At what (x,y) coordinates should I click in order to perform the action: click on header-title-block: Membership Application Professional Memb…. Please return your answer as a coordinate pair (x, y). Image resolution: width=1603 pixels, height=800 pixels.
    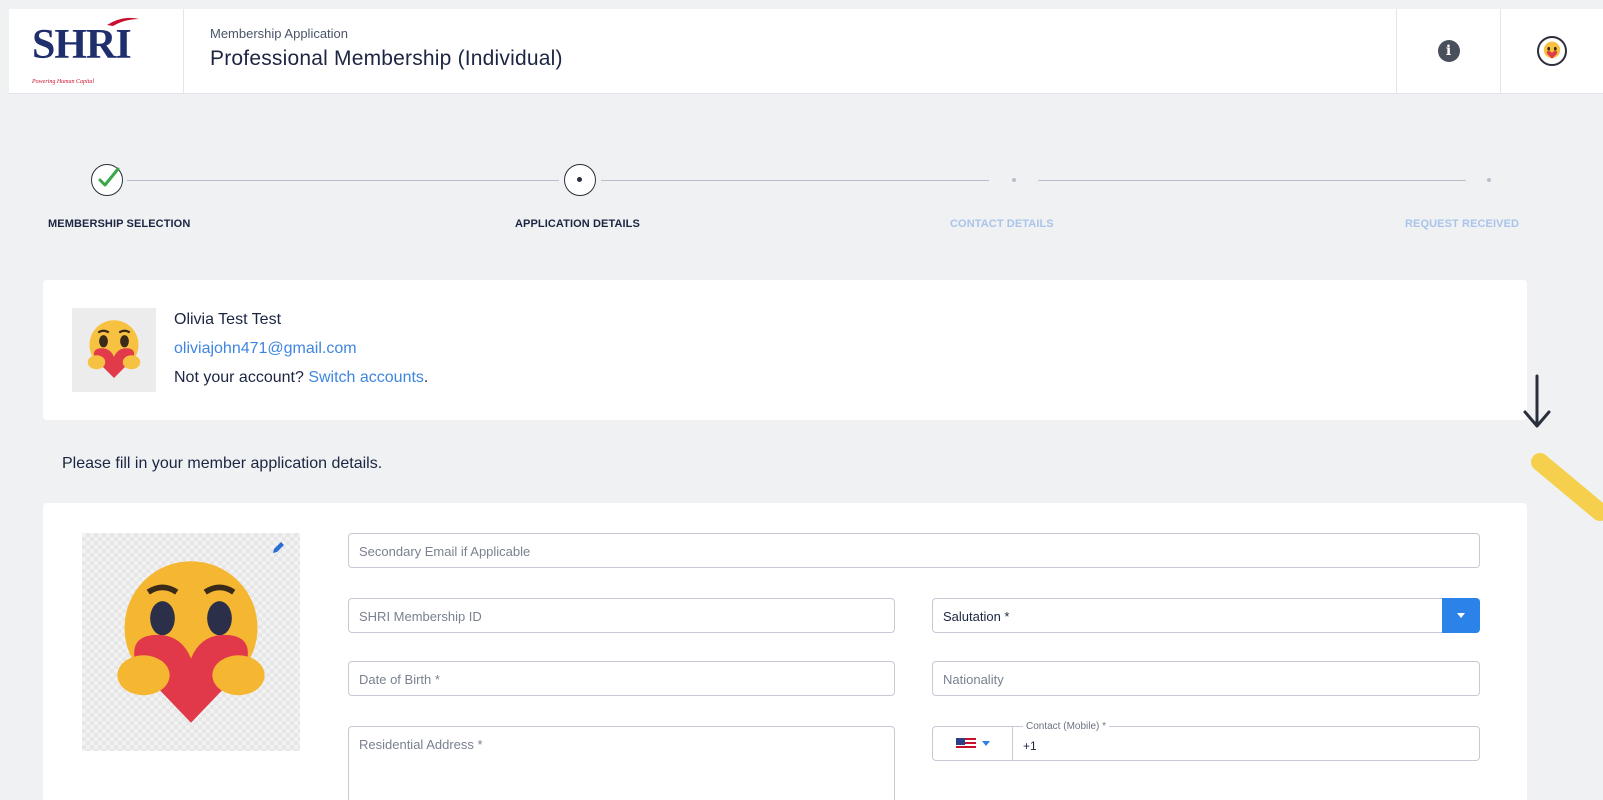
    Looking at the image, I should click on (790, 51).